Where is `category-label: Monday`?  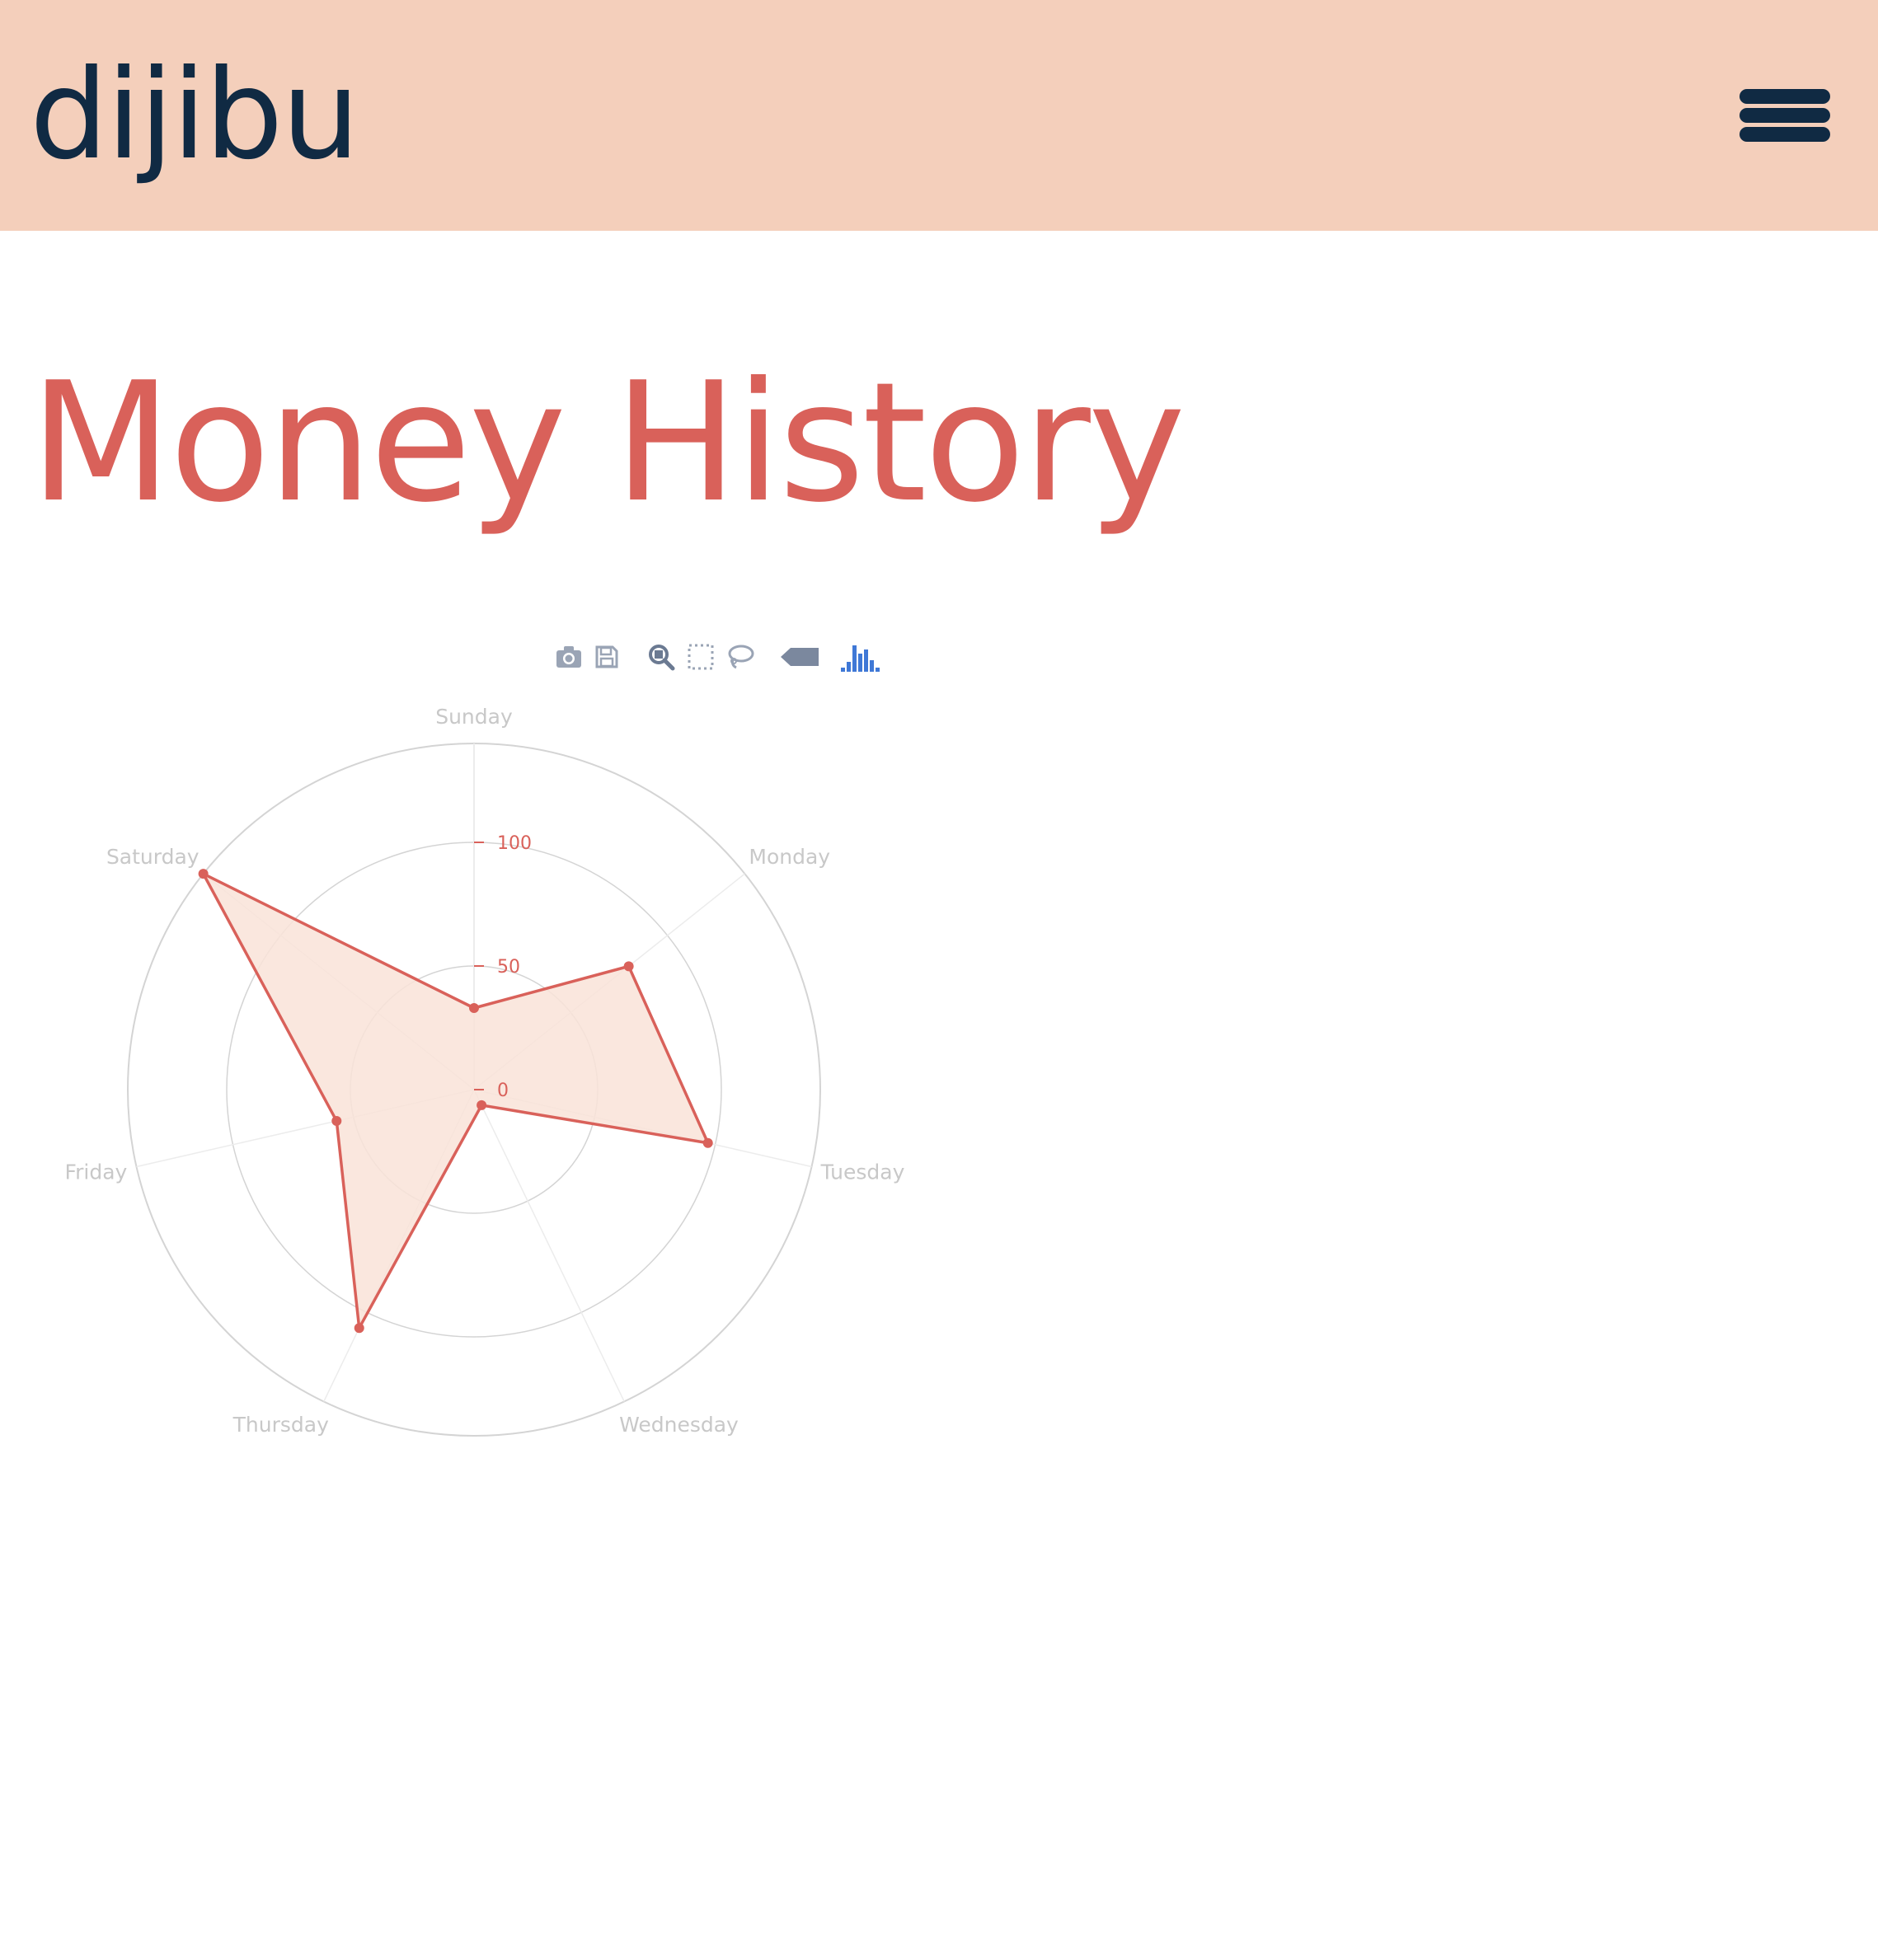 category-label: Monday is located at coordinates (789, 857).